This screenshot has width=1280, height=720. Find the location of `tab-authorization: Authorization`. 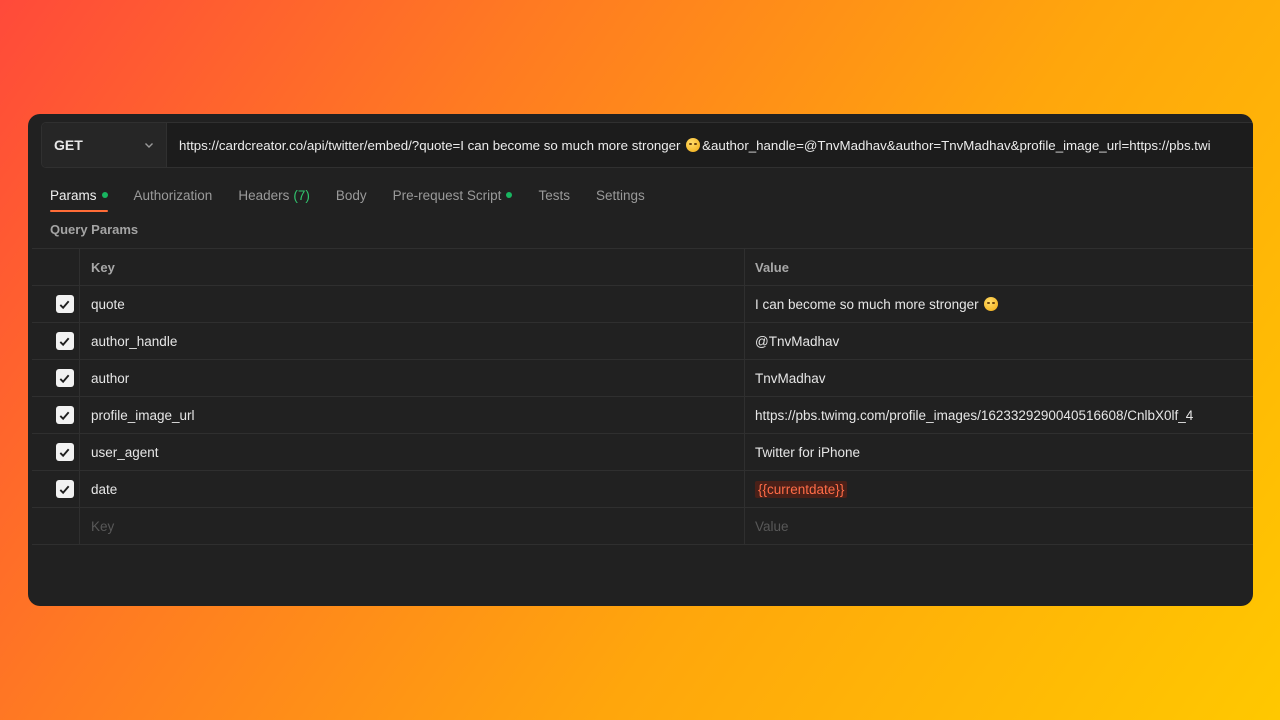

tab-authorization: Authorization is located at coordinates (173, 195).